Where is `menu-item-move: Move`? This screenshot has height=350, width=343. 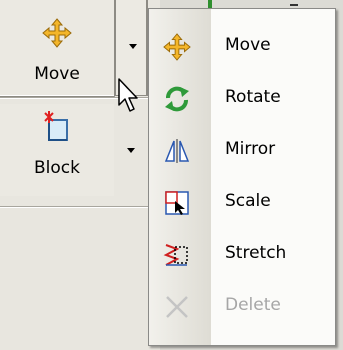
menu-item-move: Move is located at coordinates (242, 47).